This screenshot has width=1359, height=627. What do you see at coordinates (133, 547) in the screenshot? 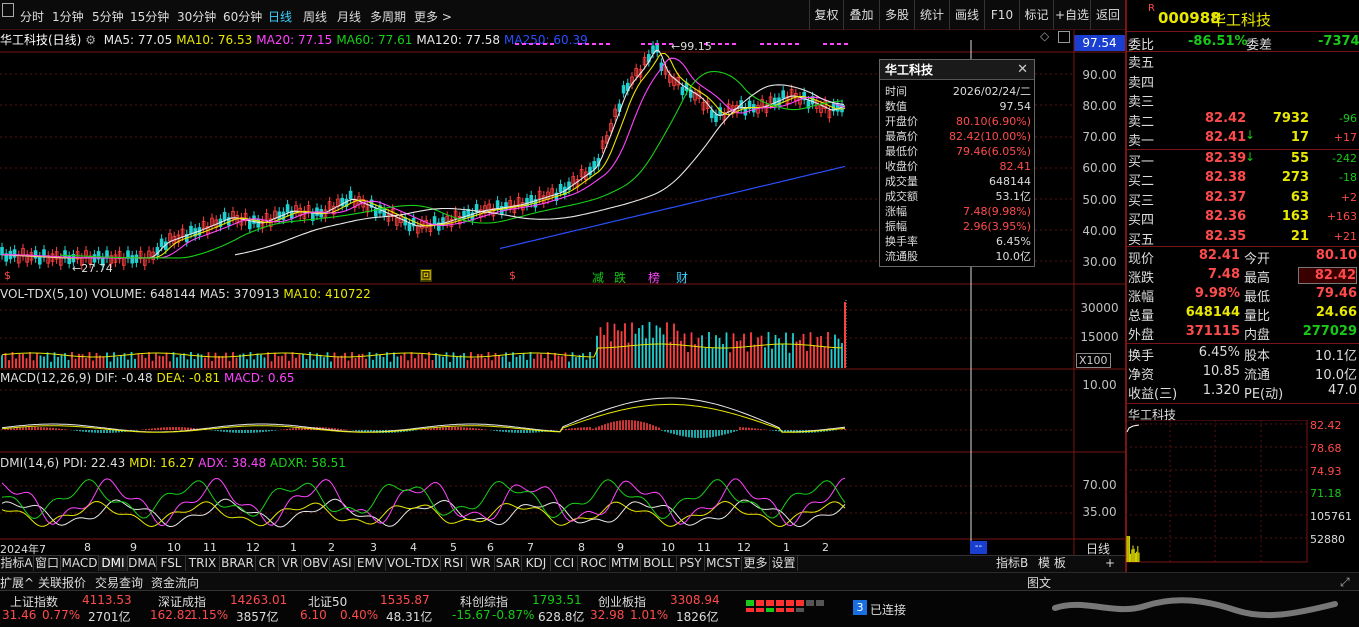
I see `date-tick: 9` at bounding box center [133, 547].